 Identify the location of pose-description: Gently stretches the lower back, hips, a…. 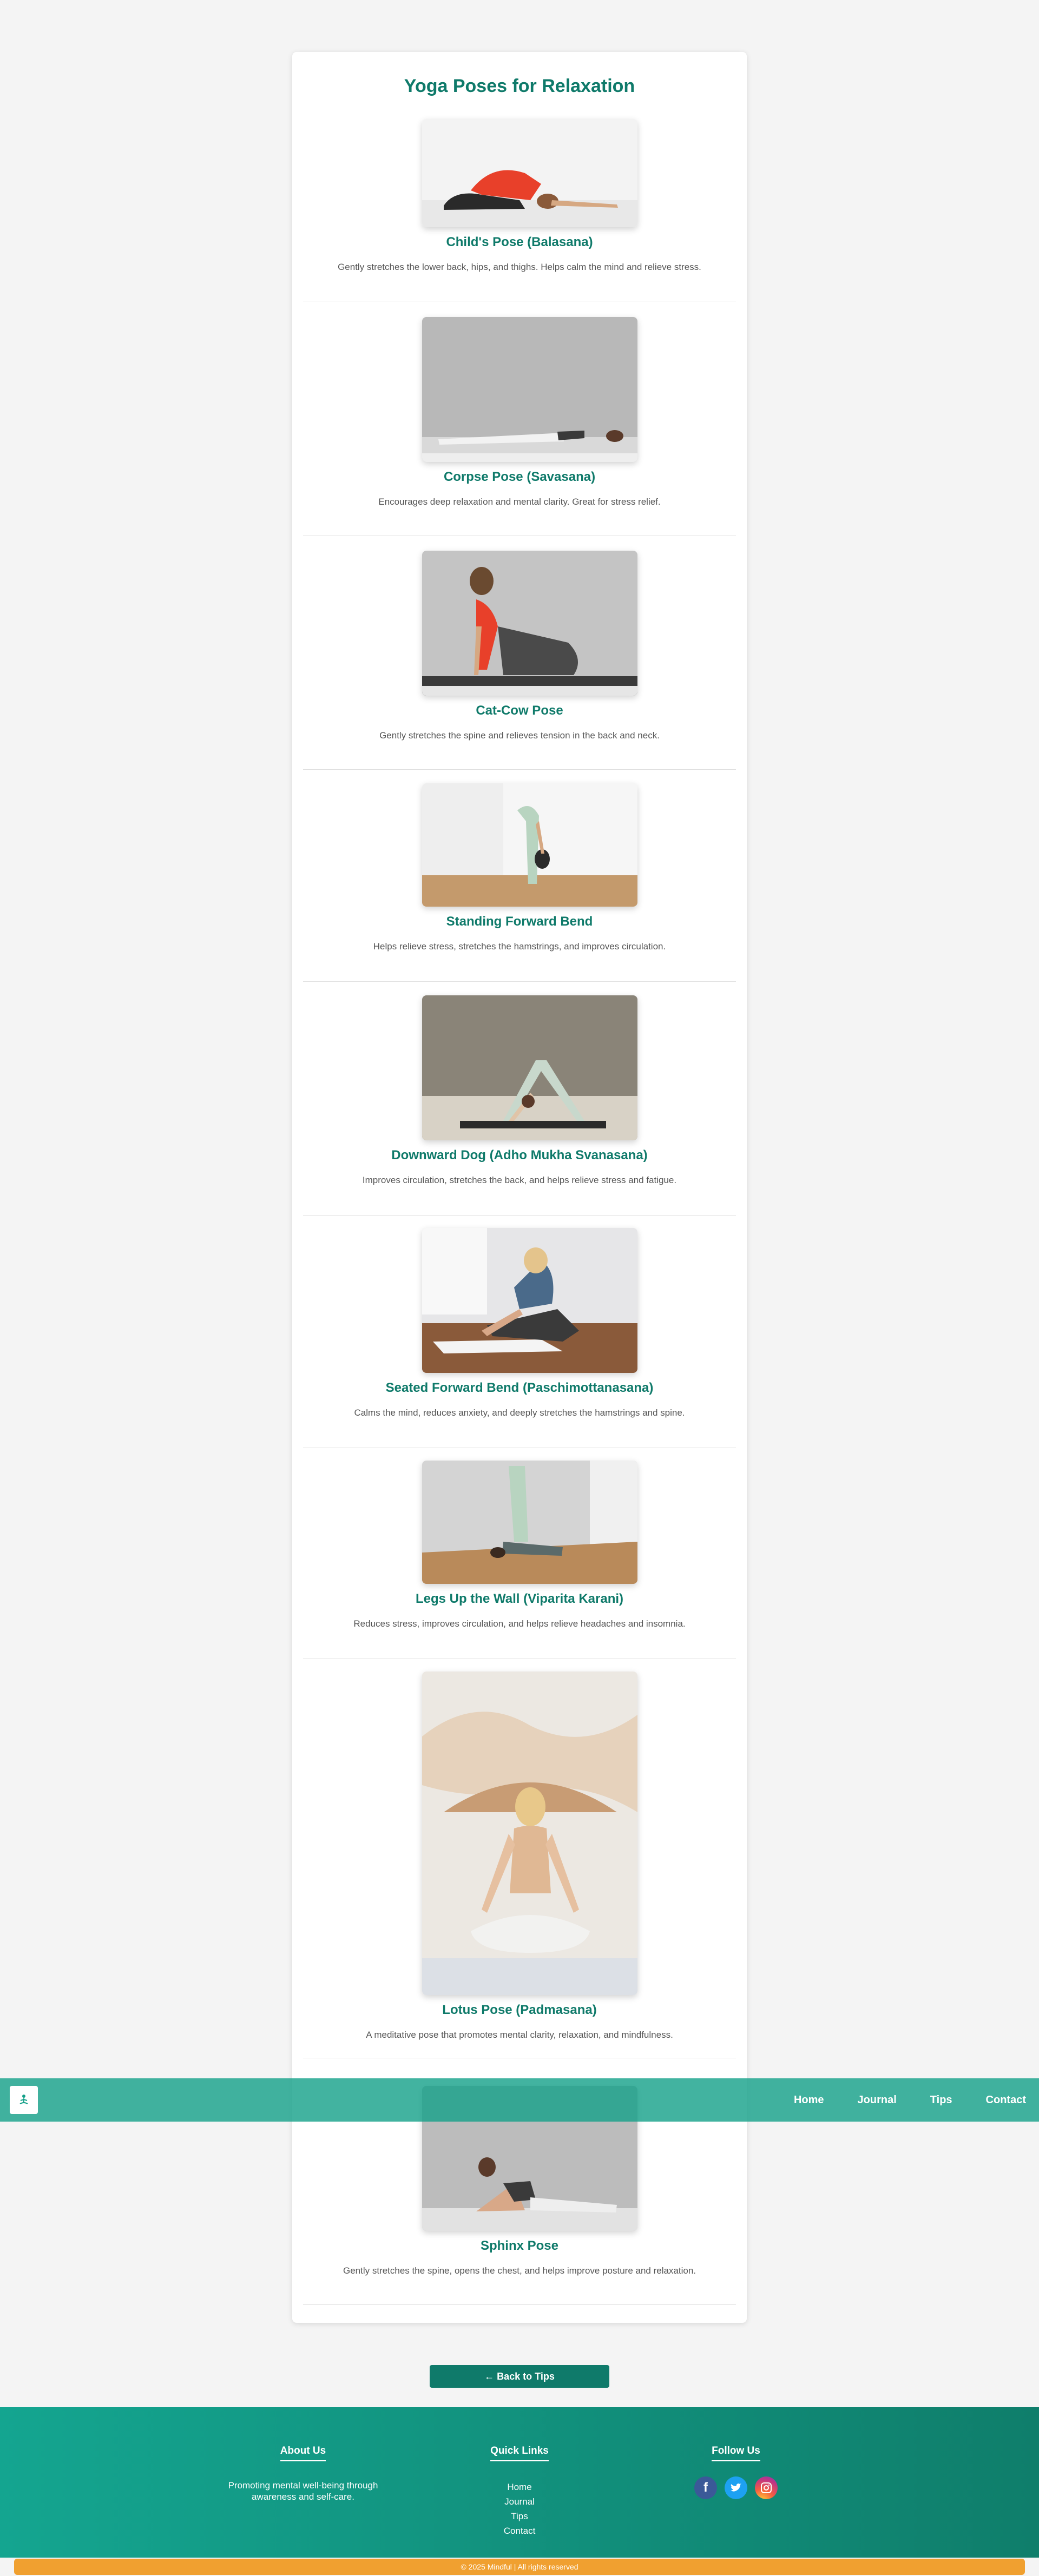
(519, 267).